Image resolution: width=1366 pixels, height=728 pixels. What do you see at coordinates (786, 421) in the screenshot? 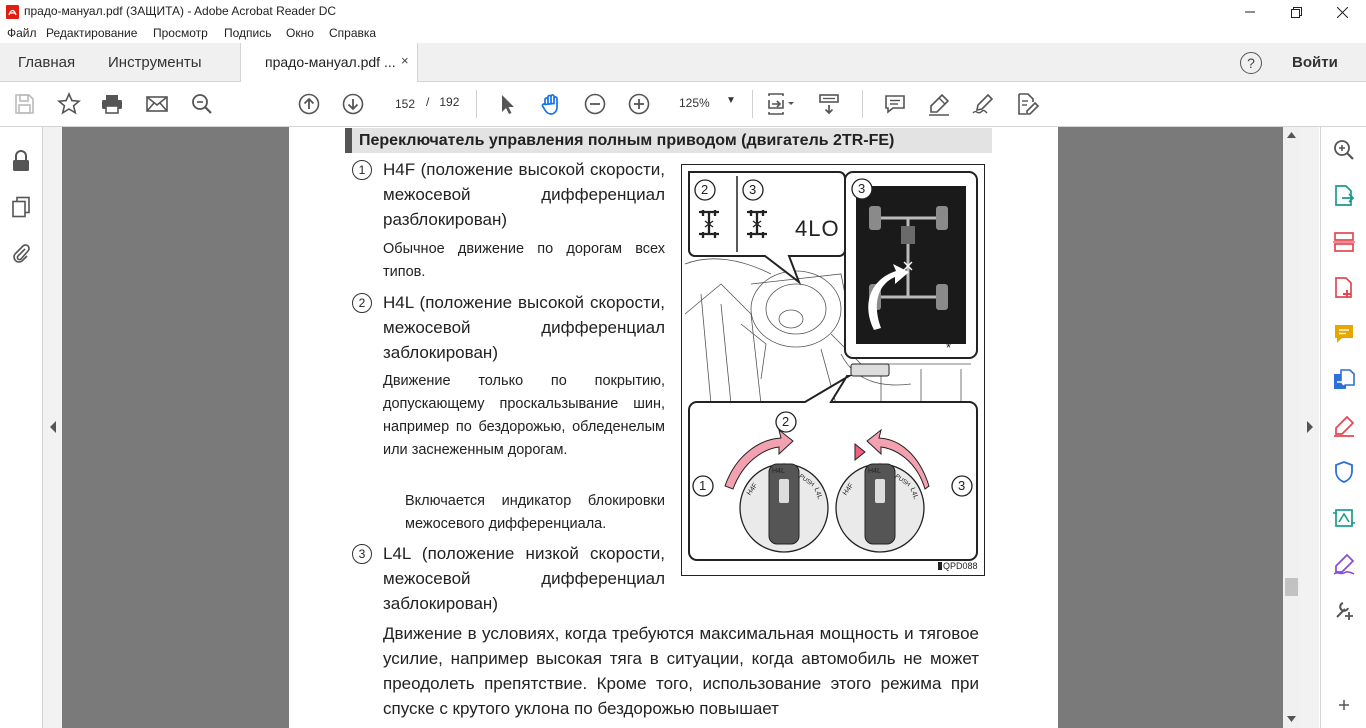
I see `figure-position-2: 2` at bounding box center [786, 421].